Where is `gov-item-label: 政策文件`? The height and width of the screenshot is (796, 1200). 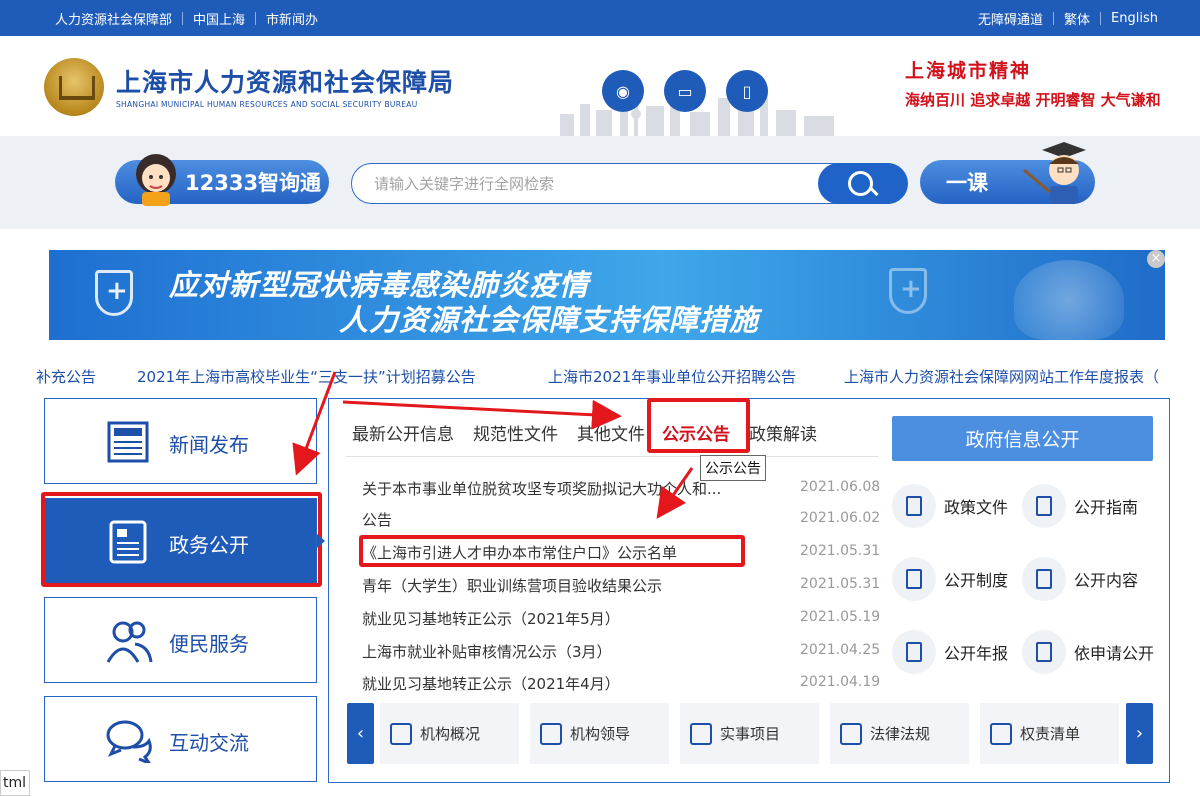
gov-item-label: 政策文件 is located at coordinates (976, 507).